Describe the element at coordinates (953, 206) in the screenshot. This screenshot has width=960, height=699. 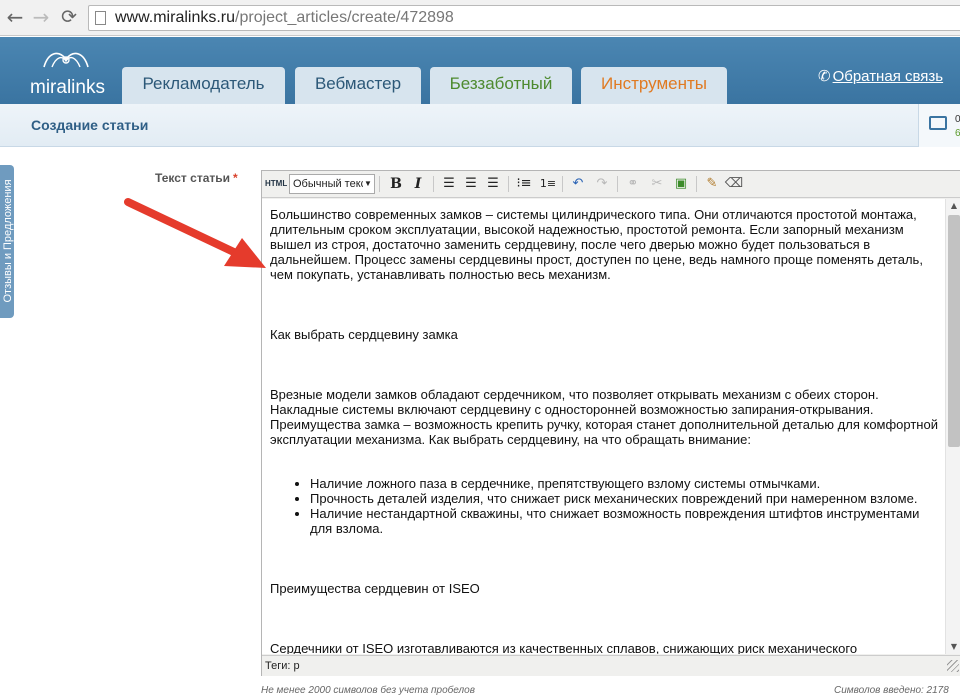
I see `scroll-up-icon: ▲` at that location.